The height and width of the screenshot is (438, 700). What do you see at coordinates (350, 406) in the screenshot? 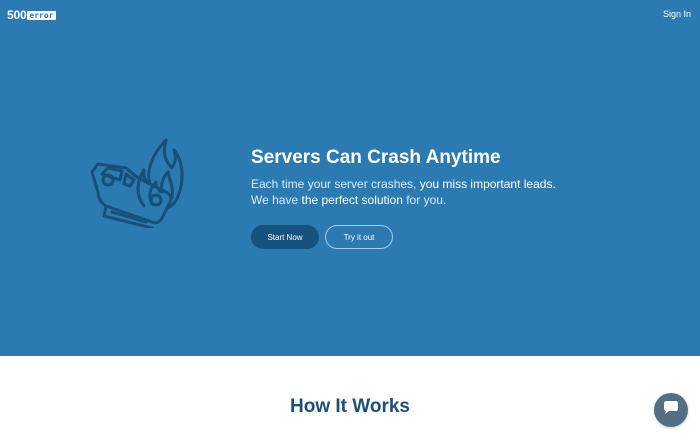
I see `how-it-works-title: How It Works` at bounding box center [350, 406].